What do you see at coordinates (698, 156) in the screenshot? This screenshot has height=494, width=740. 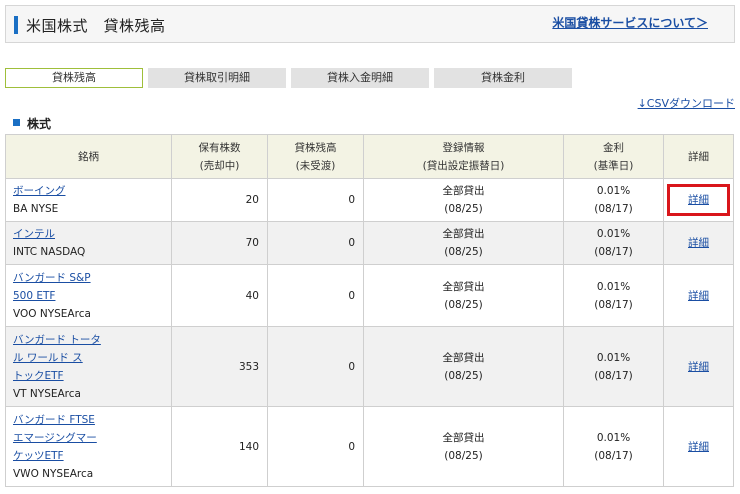 I see `col-header-detail: 詳細` at bounding box center [698, 156].